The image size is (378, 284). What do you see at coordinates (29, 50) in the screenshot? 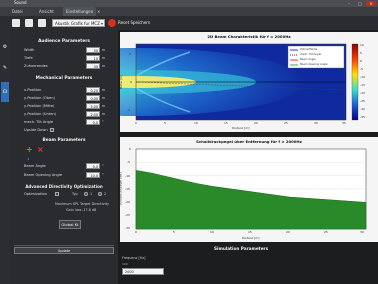
I see `width-label: Width` at bounding box center [29, 50].